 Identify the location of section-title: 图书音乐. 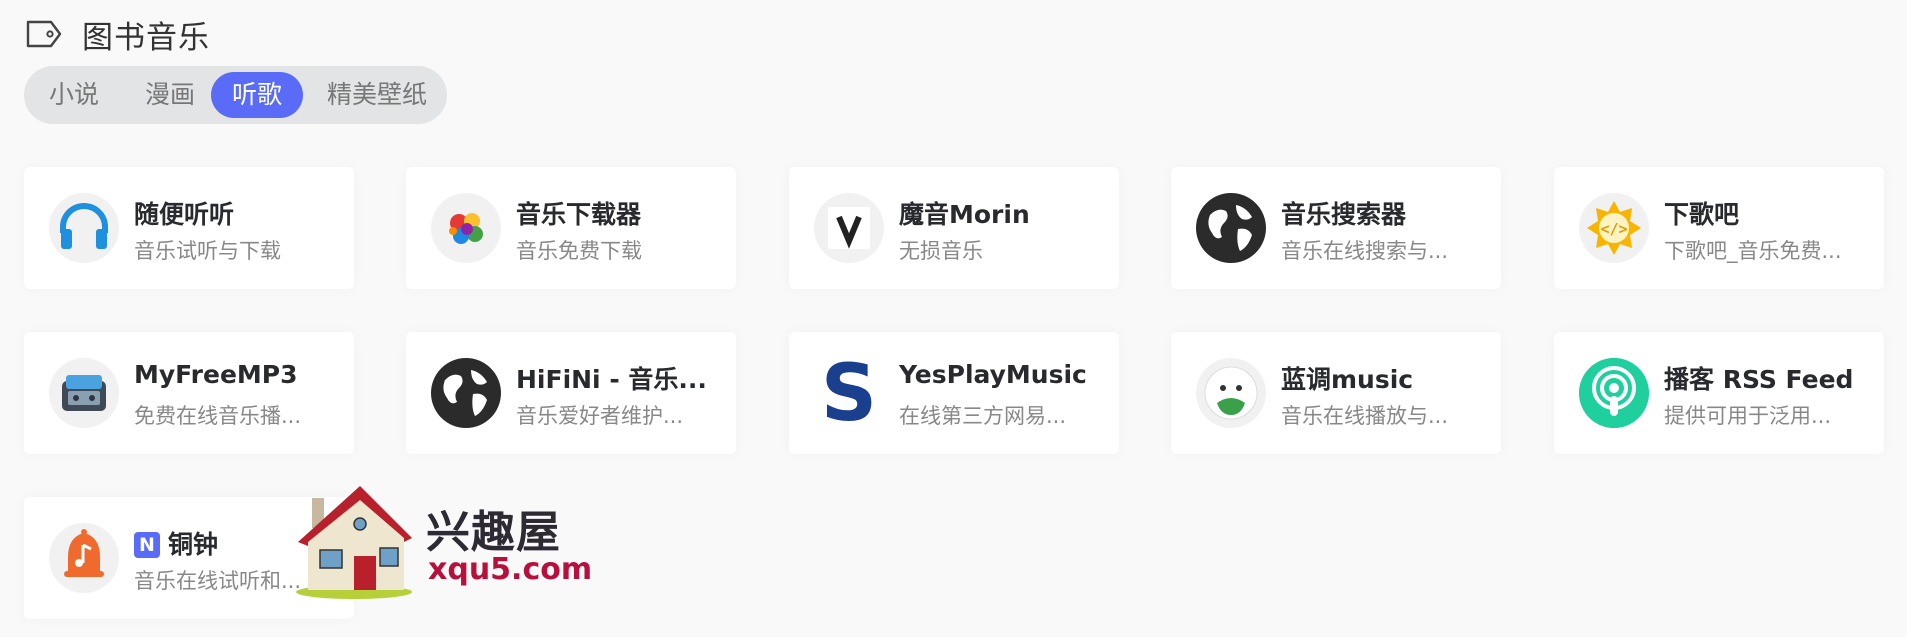
(146, 37).